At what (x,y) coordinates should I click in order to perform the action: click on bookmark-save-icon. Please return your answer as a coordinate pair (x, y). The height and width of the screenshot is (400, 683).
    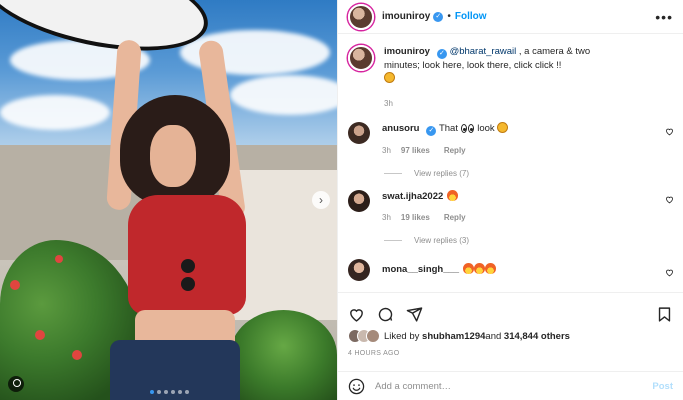
    Looking at the image, I should click on (664, 314).